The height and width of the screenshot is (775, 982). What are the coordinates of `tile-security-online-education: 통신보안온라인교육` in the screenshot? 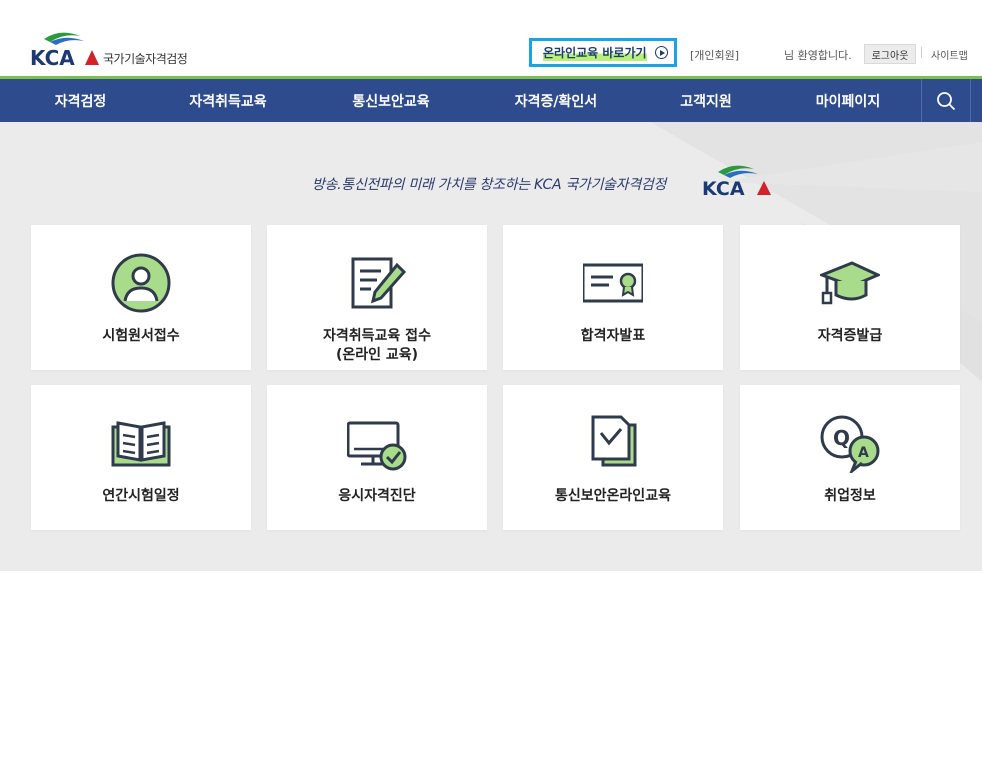 It's located at (613, 457).